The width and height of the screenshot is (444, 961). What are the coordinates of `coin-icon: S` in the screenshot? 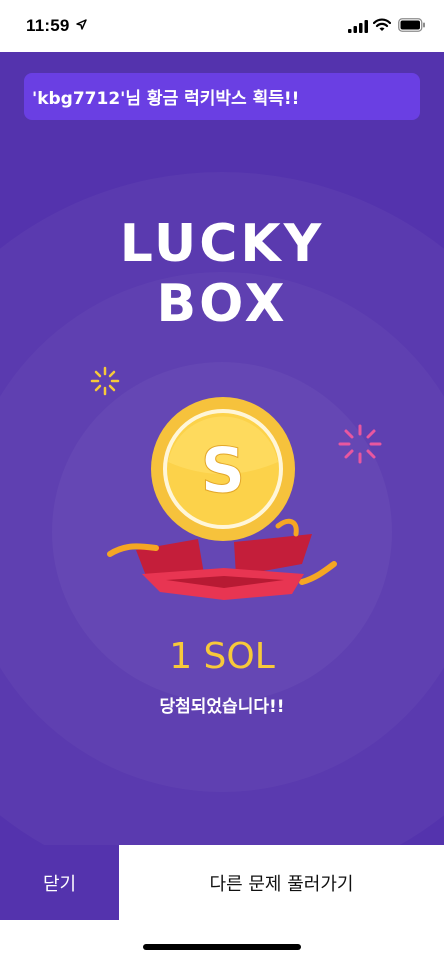 It's located at (223, 469).